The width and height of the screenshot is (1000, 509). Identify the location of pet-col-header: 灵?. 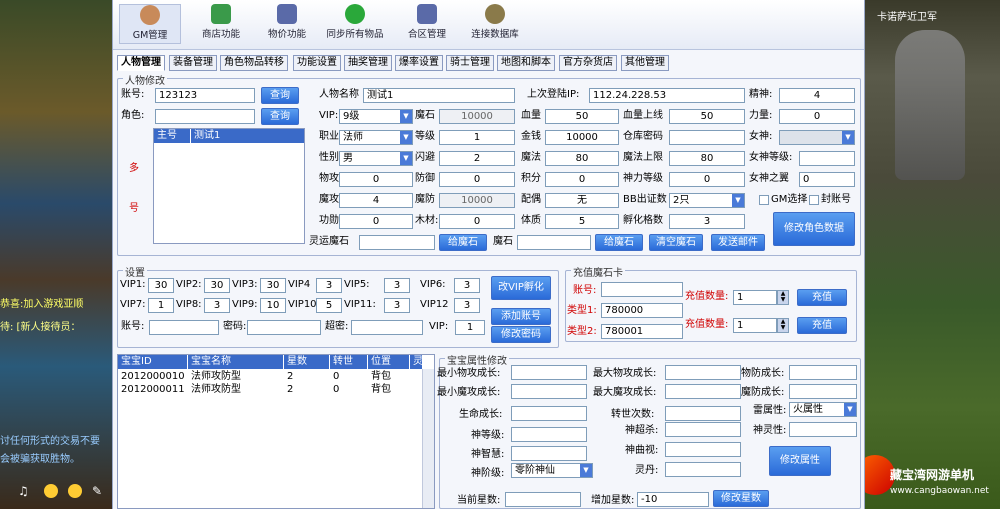
(419, 362).